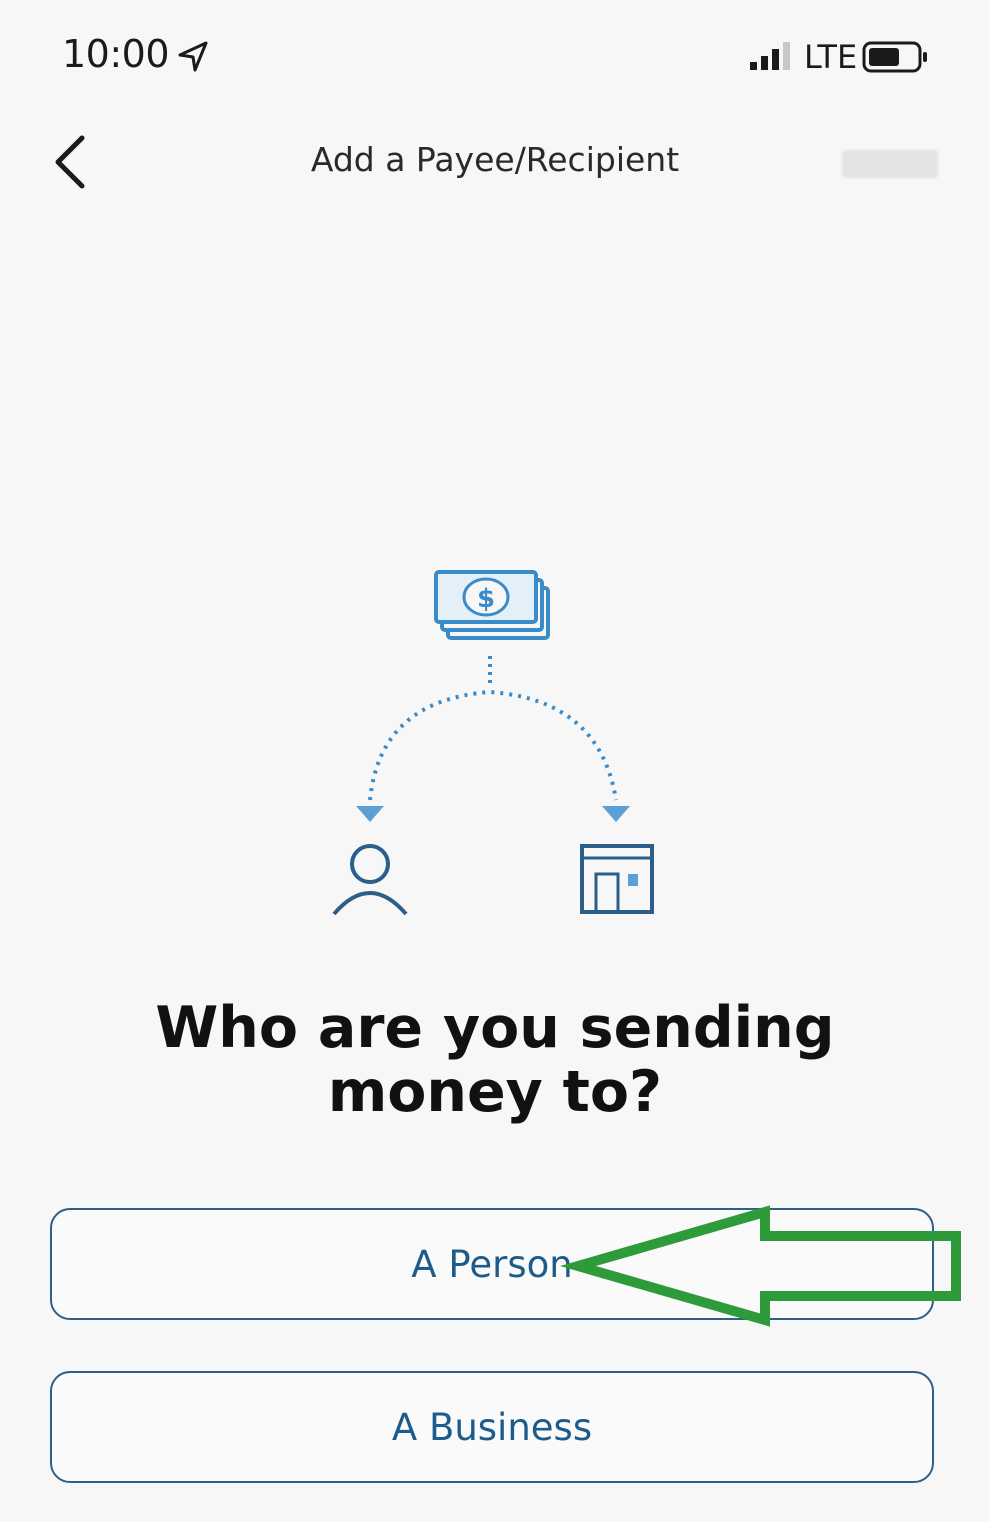  I want to click on prompt-heading-line2: money to?, so click(495, 1092).